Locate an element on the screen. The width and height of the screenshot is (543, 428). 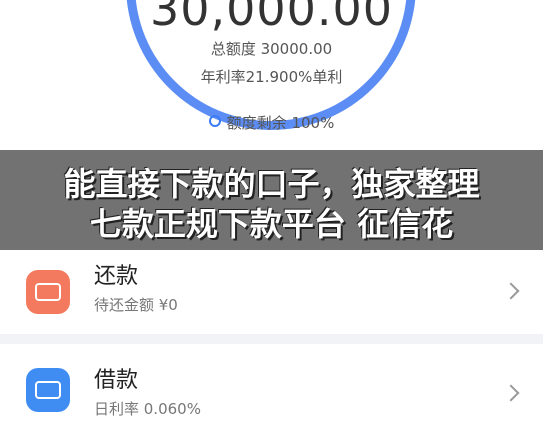
repay-title: 还款 is located at coordinates (116, 276).